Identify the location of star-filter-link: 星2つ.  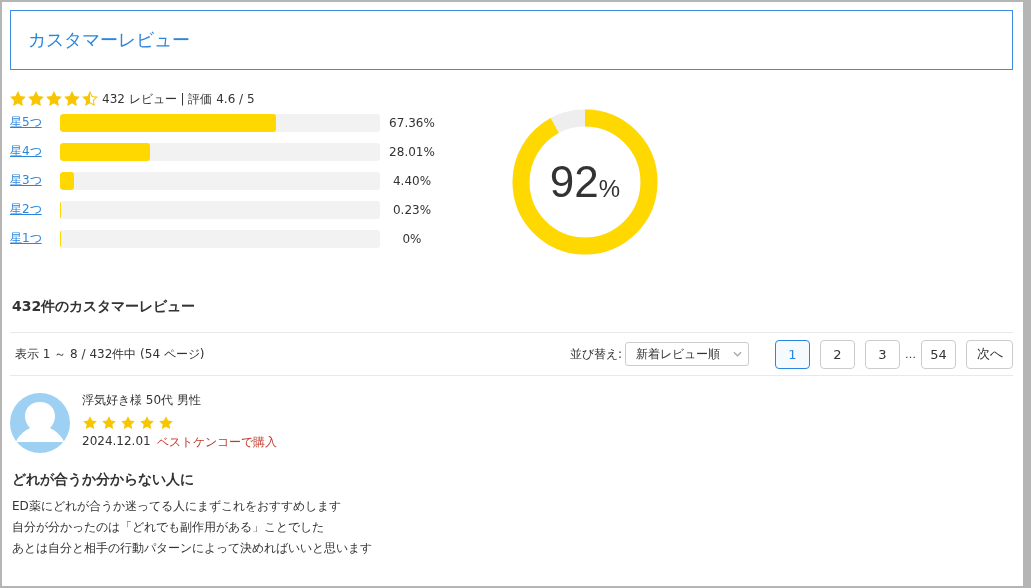
(35, 209).